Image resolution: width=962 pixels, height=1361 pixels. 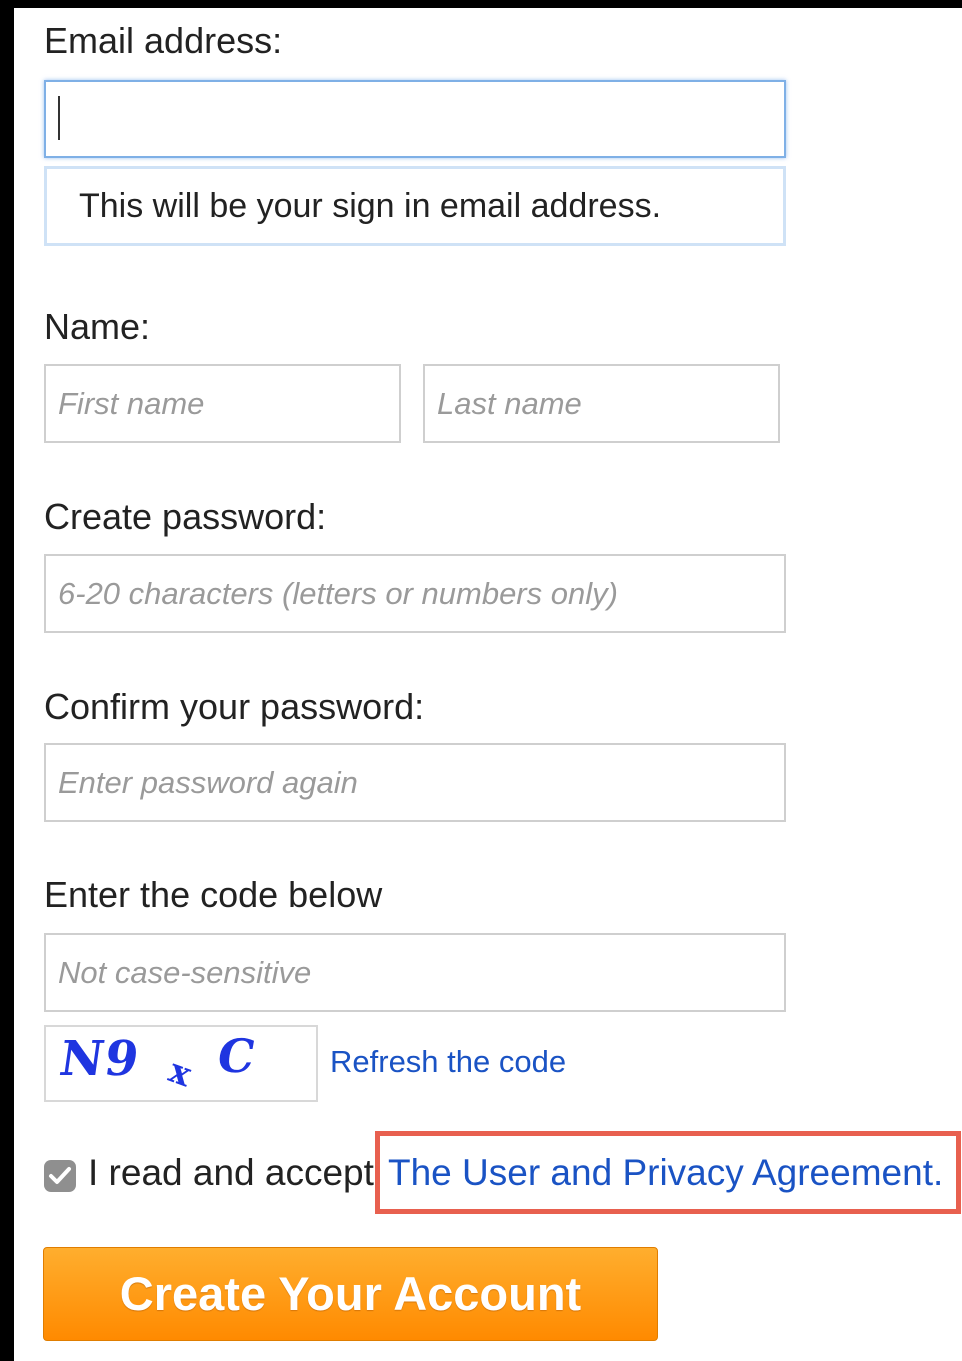 I want to click on captcha-text: N9, so click(x=100, y=1059).